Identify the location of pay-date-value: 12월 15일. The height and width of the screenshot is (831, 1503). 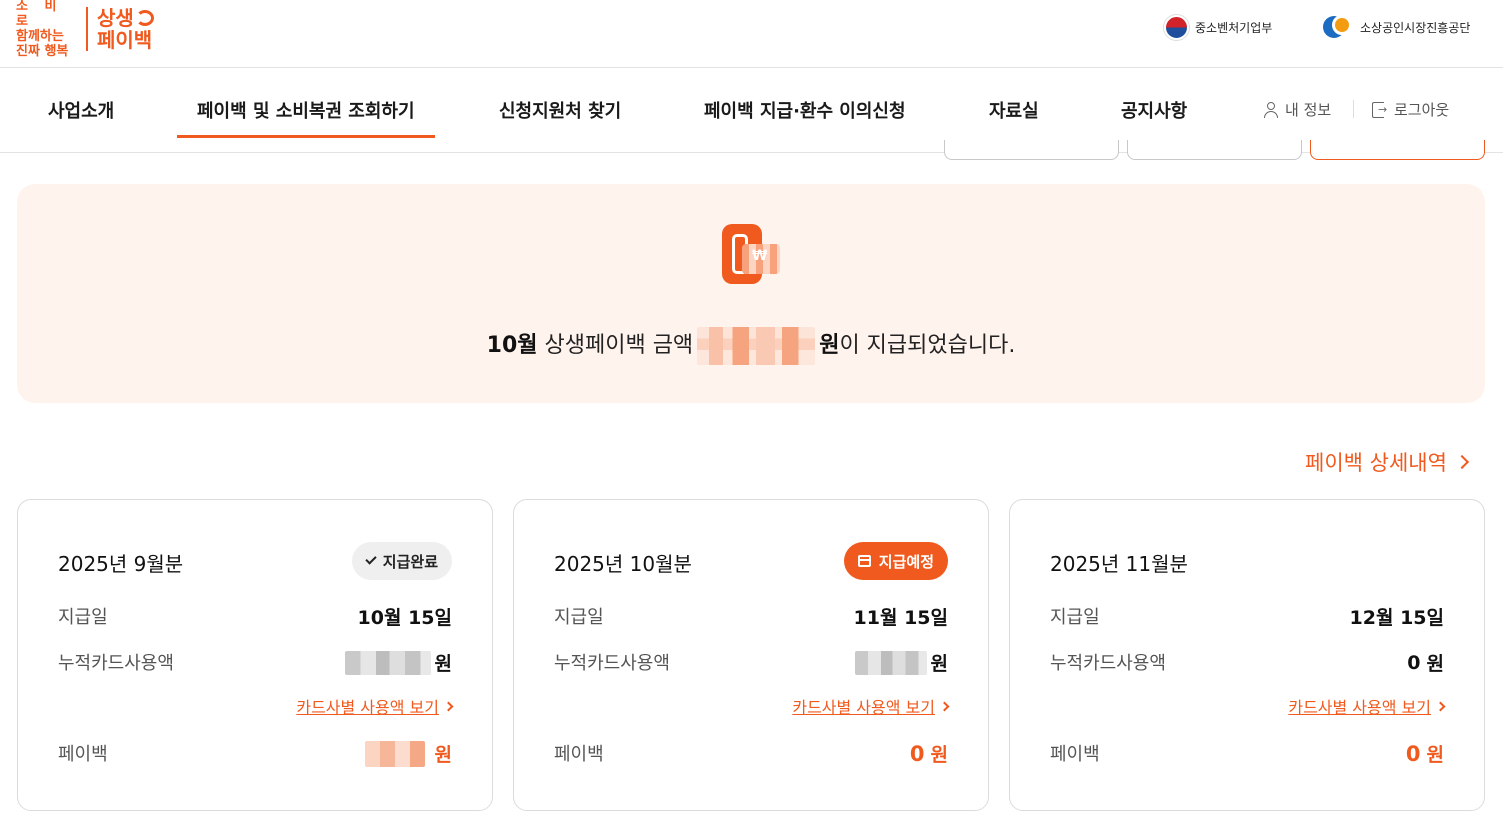
(1396, 618).